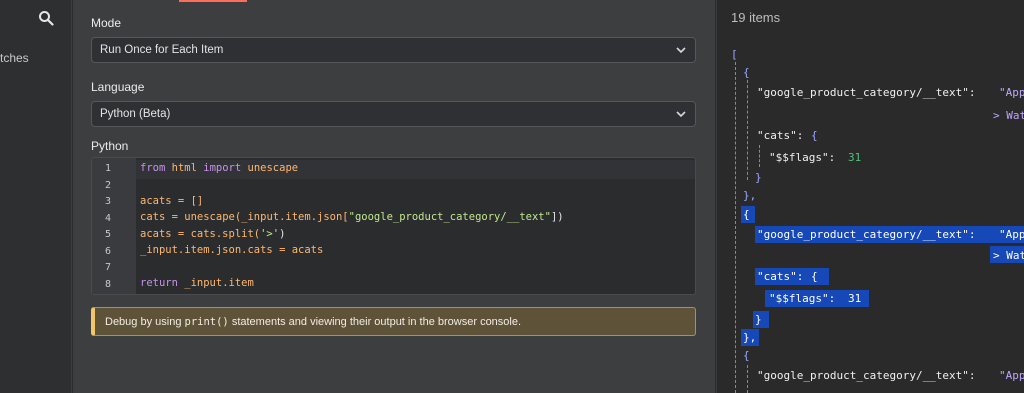 The width and height of the screenshot is (1024, 393). Describe the element at coordinates (108, 284) in the screenshot. I see `line-number: 8` at that location.